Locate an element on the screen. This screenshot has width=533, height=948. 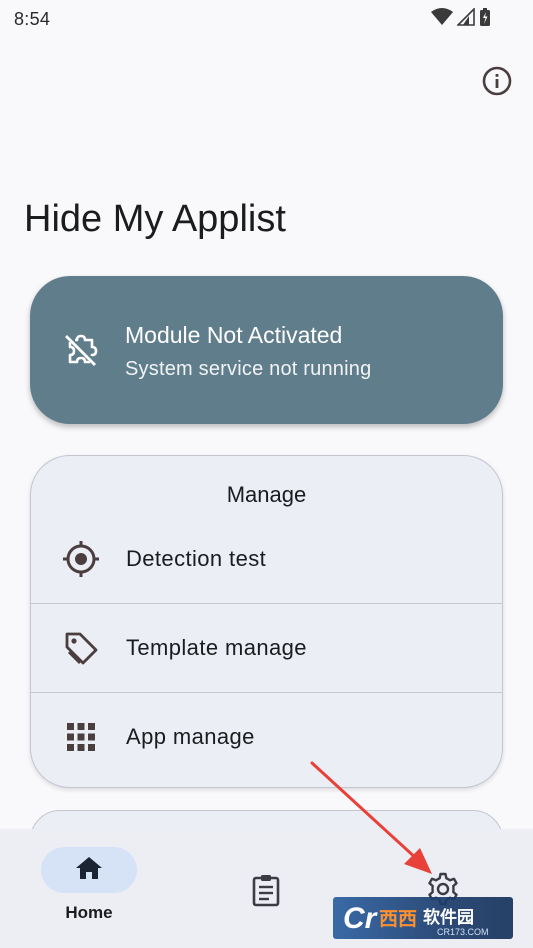
watermark-logo: Cr 西西 软件园 CR173.COM is located at coordinates (423, 918).